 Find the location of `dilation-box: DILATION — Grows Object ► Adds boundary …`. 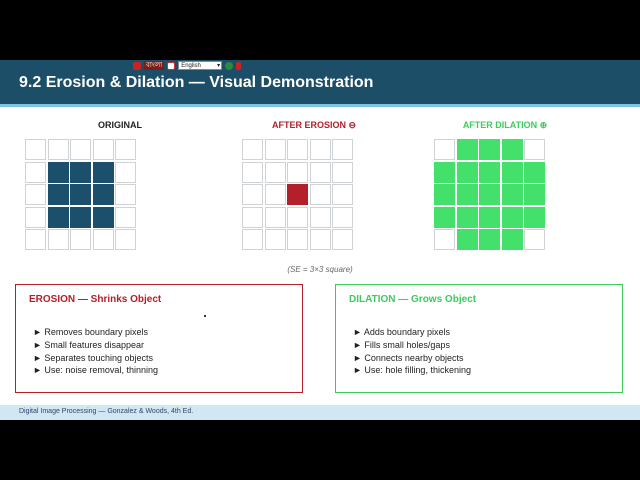

dilation-box: DILATION — Grows Object ► Adds boundary … is located at coordinates (479, 338).